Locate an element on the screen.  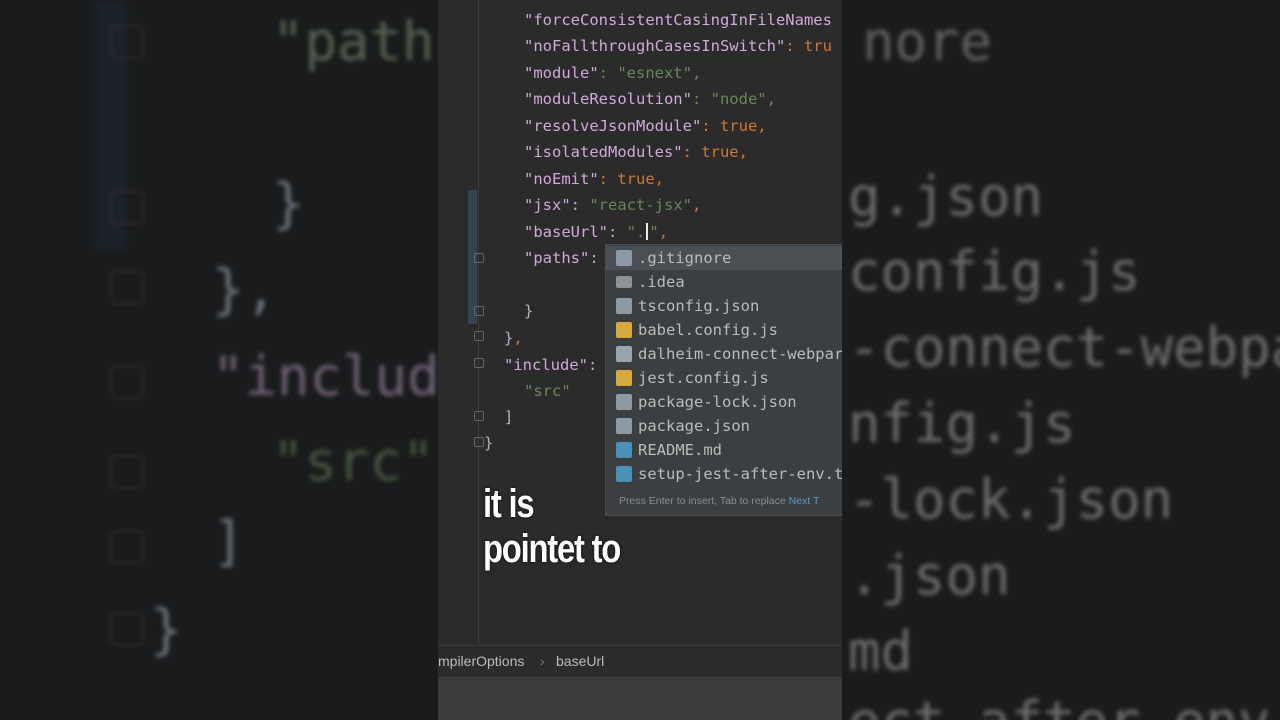
code-line: "jsx": "react-jsx", is located at coordinates (612, 205).